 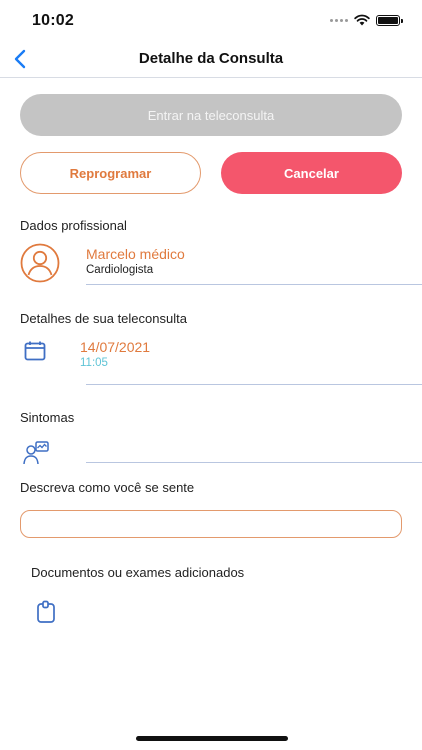 I want to click on feeling-section-label: Descreva como você se sente, so click(x=107, y=487).